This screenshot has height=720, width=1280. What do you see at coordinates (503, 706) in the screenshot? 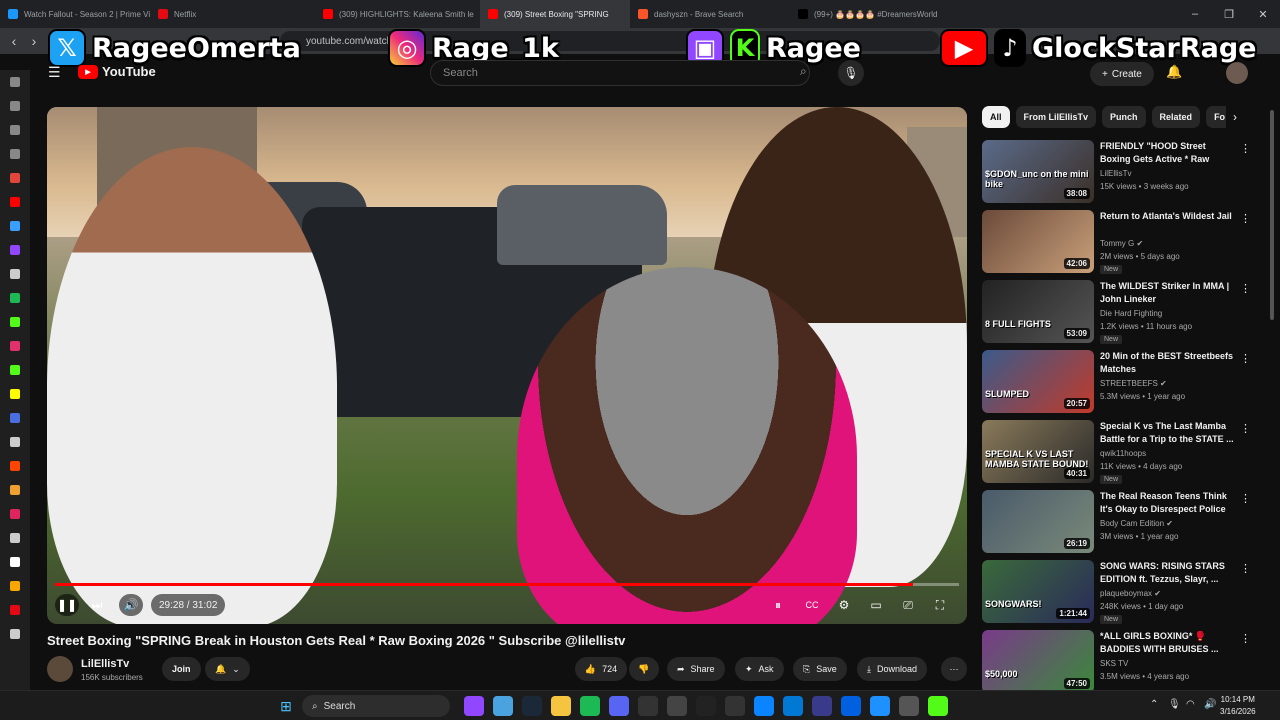
I see `photos-icon` at bounding box center [503, 706].